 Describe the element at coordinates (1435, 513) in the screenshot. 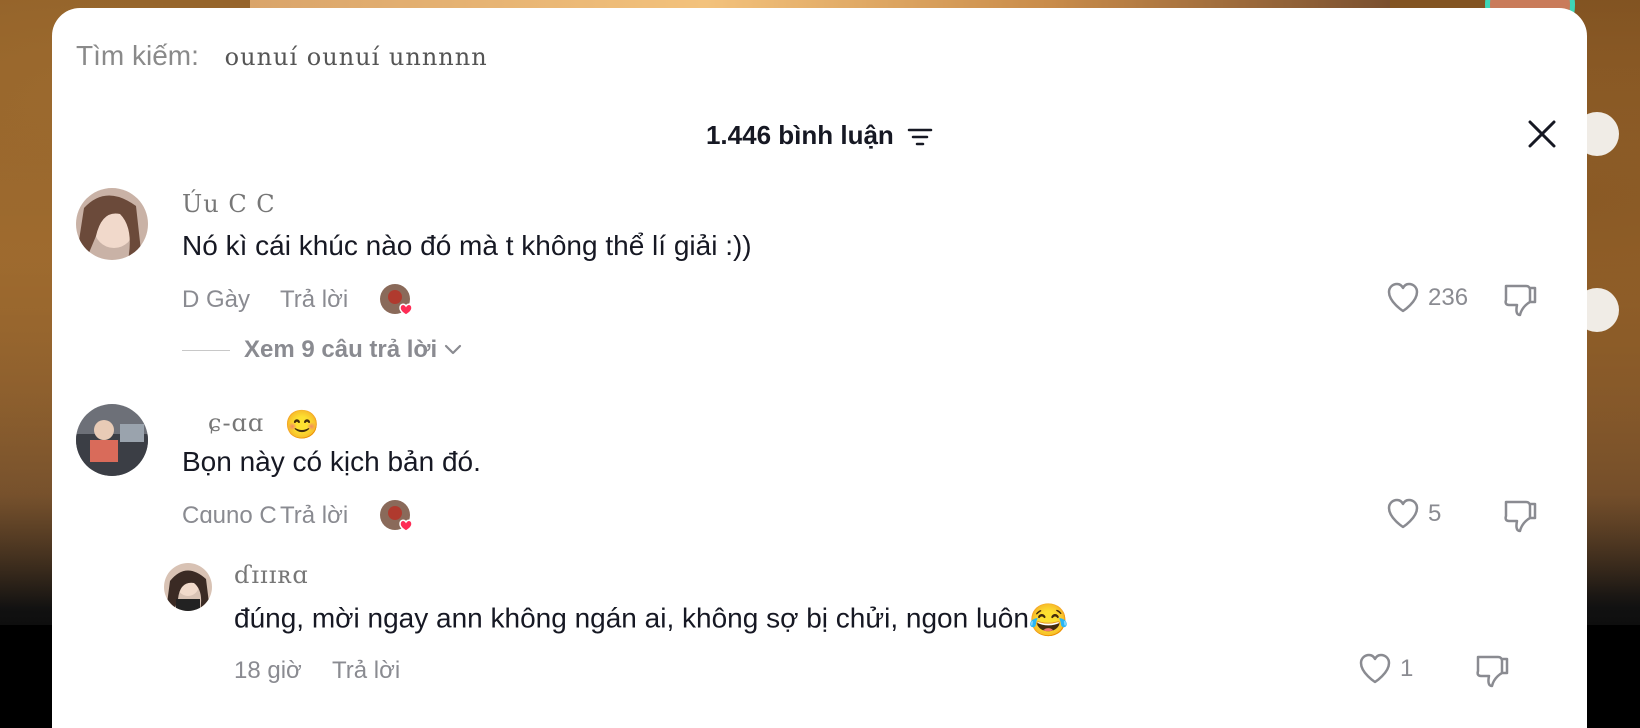

I see `like-count: 5` at that location.